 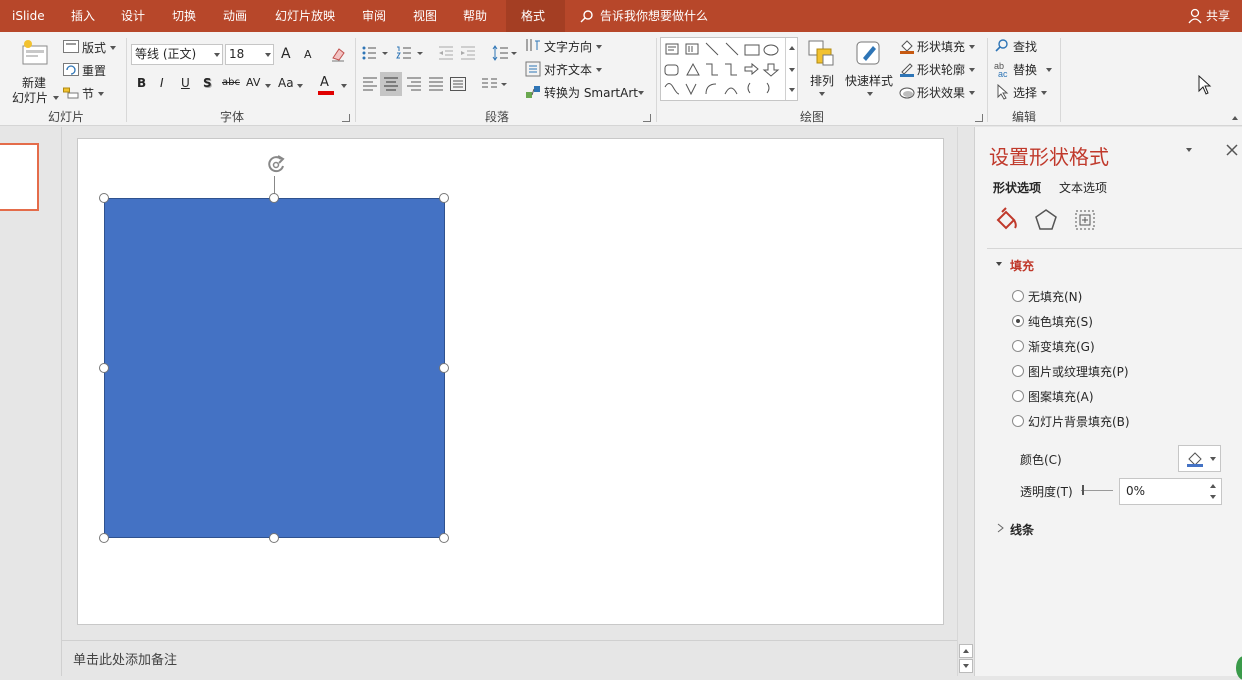 What do you see at coordinates (177, 54) in the screenshot?
I see `font-name-combo: 等线 (正文)` at bounding box center [177, 54].